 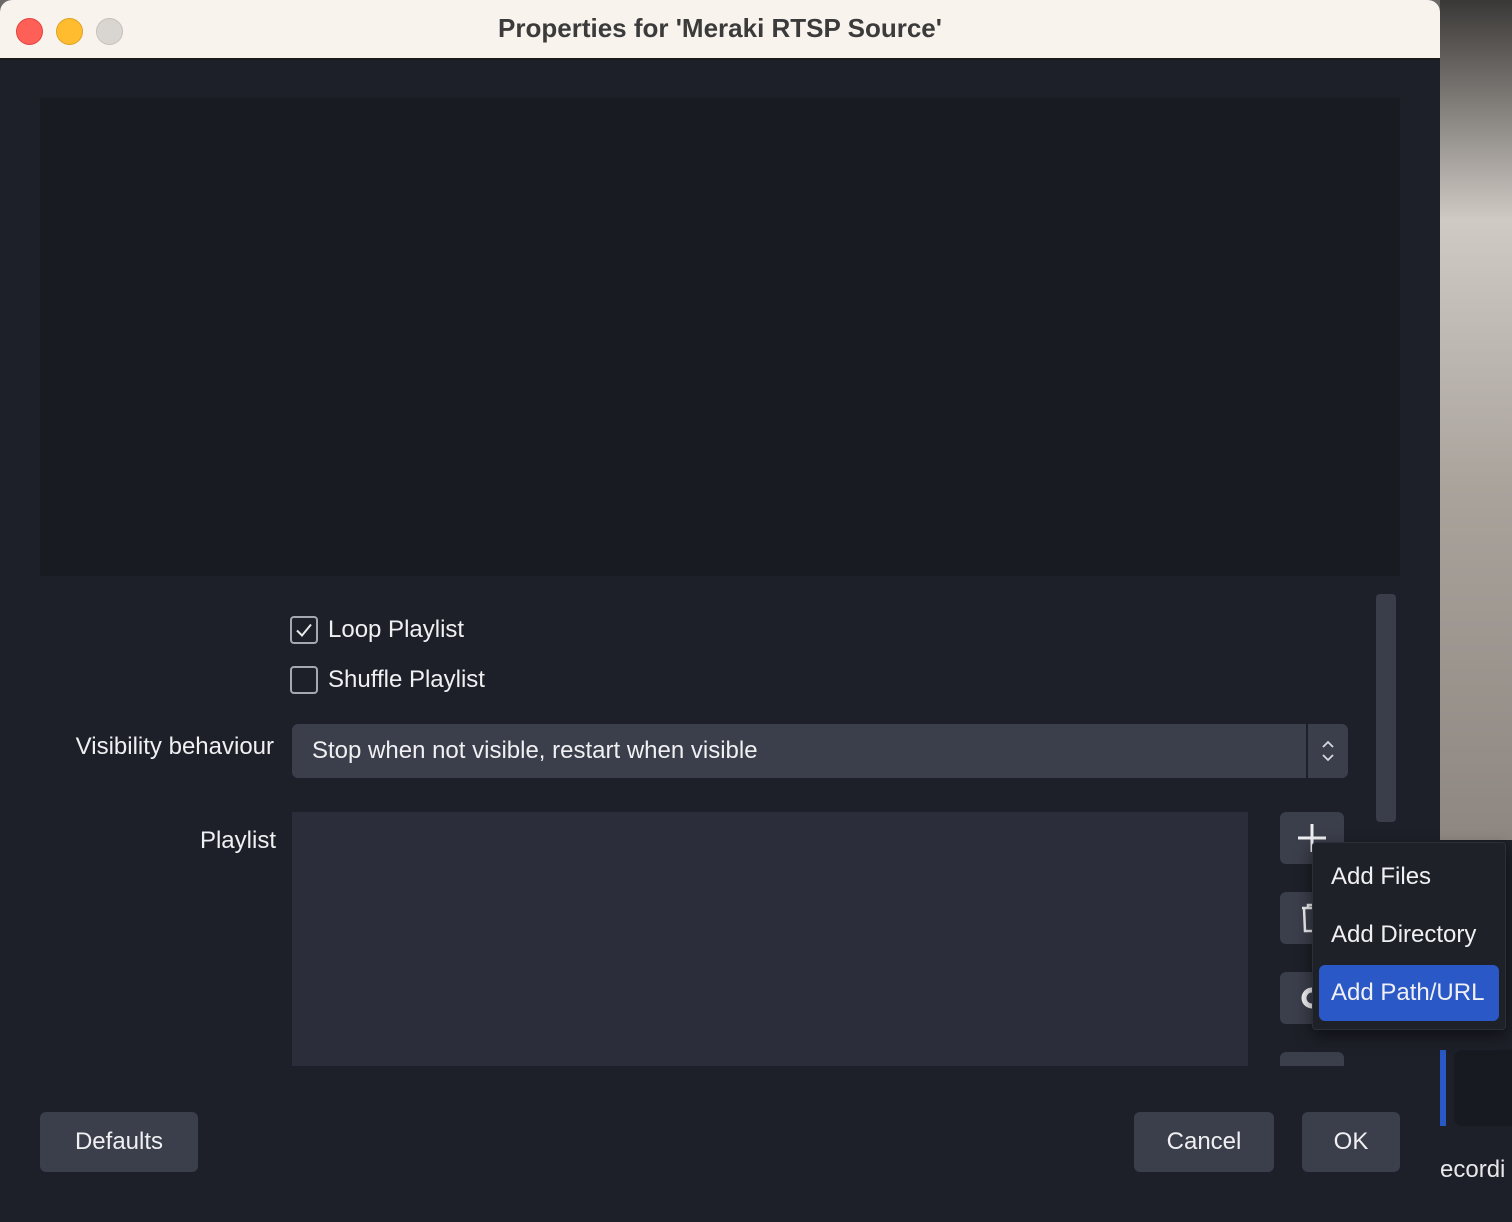 What do you see at coordinates (770, 939) in the screenshot?
I see `playlist-list` at bounding box center [770, 939].